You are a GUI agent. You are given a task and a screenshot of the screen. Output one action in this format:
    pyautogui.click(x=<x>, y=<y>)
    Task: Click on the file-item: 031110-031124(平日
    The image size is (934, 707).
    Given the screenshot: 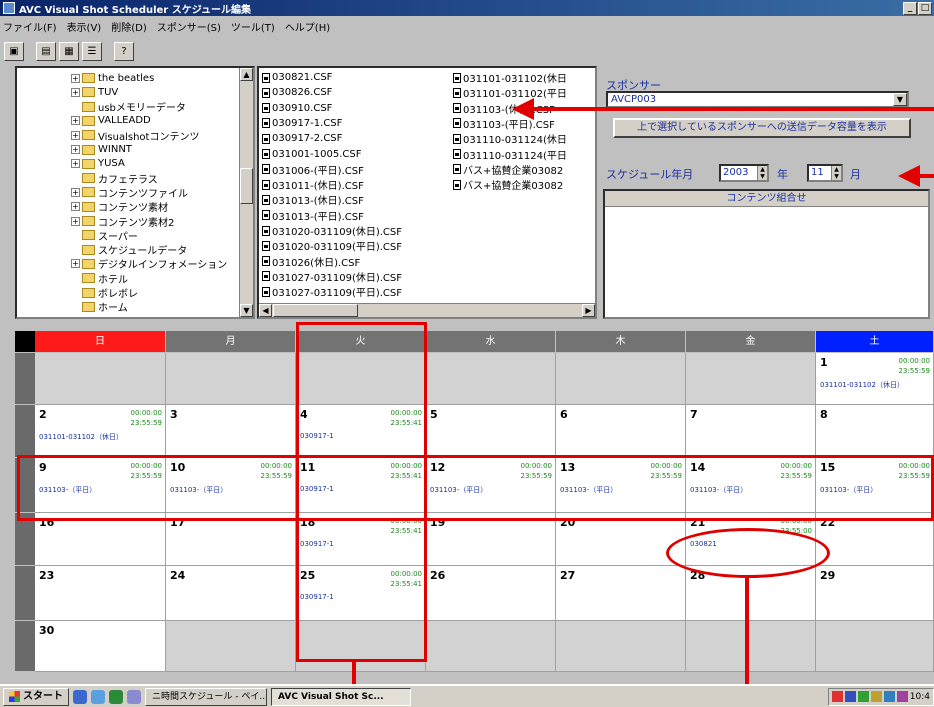 What is the action you would take?
    pyautogui.click(x=510, y=155)
    